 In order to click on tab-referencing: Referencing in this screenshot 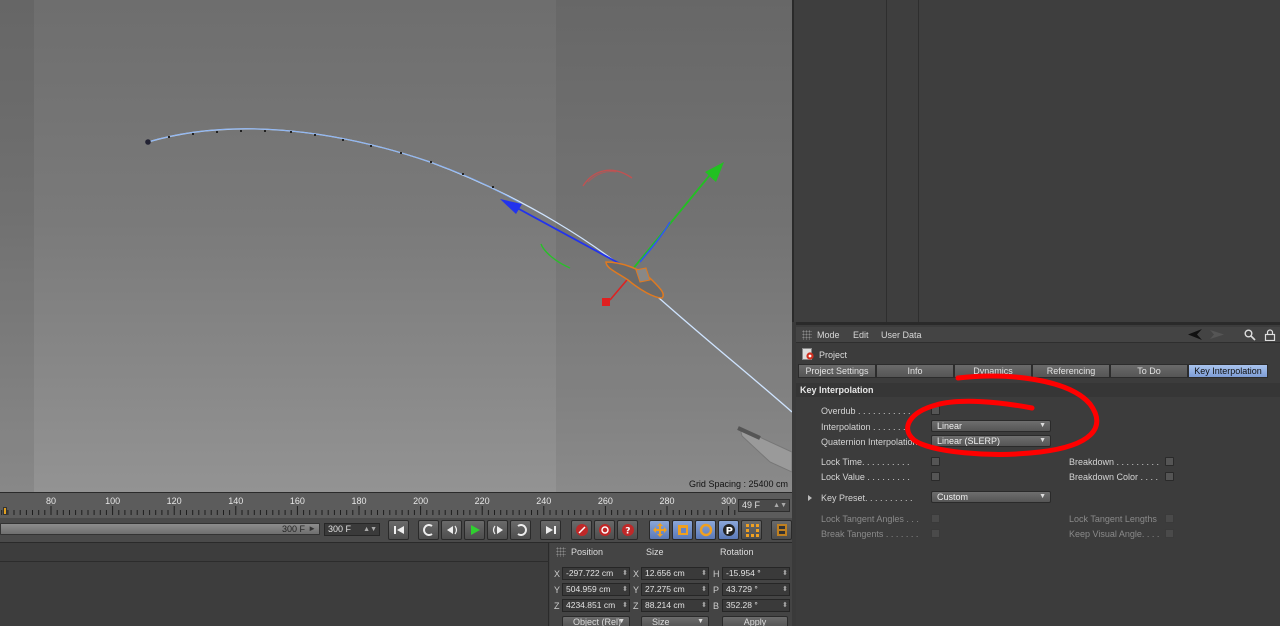, I will do `click(1071, 371)`.